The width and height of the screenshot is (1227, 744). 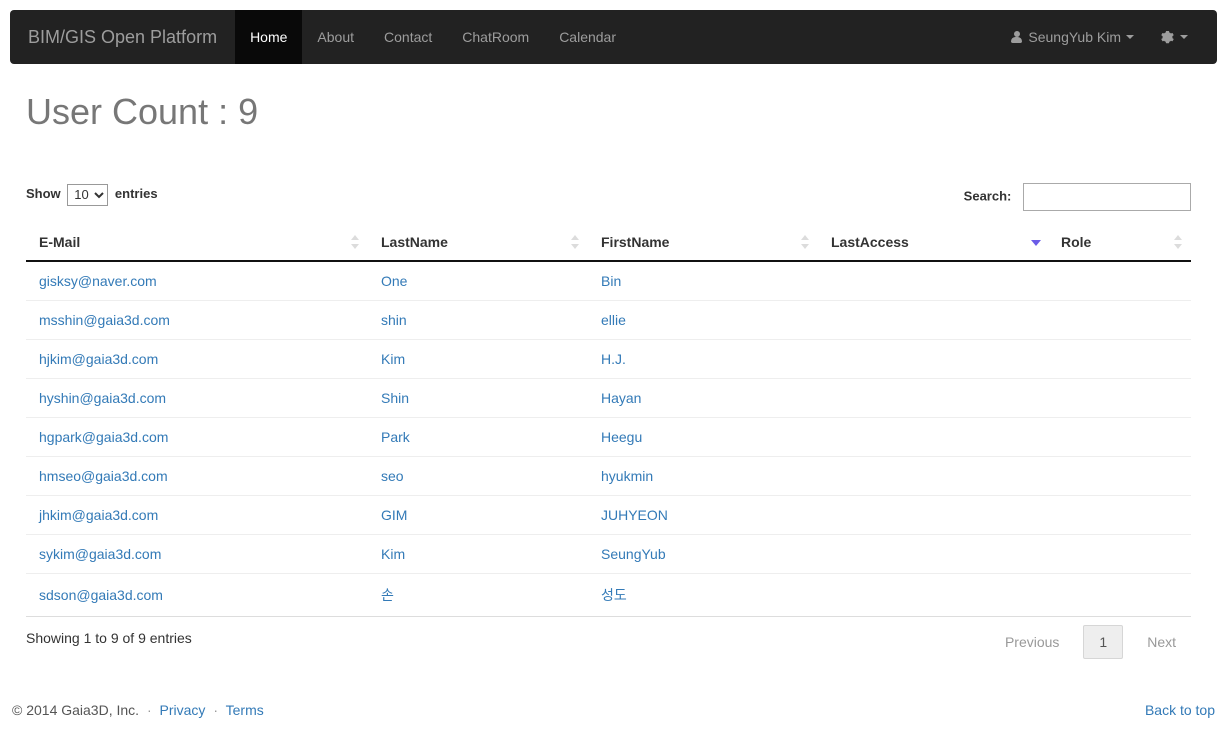 What do you see at coordinates (414, 242) in the screenshot?
I see `column-header-lastname-label: LastName` at bounding box center [414, 242].